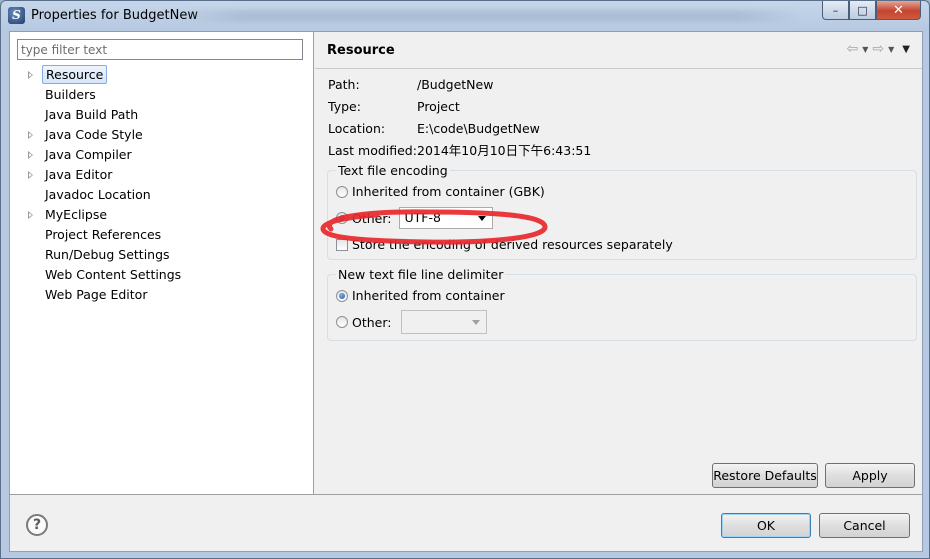 Image resolution: width=930 pixels, height=559 pixels. What do you see at coordinates (444, 322) in the screenshot?
I see `delimiter-combo` at bounding box center [444, 322].